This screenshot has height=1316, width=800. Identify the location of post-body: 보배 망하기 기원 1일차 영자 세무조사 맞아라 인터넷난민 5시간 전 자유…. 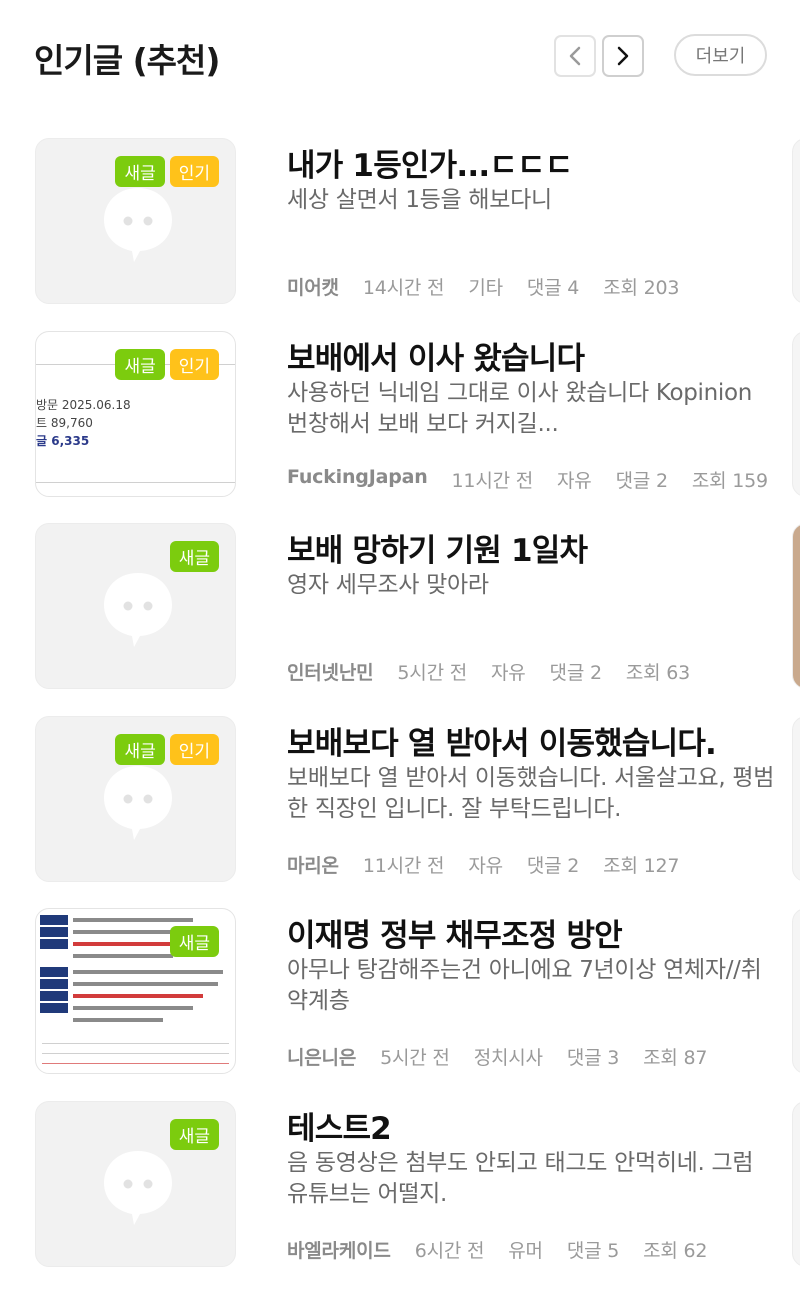
(537, 606).